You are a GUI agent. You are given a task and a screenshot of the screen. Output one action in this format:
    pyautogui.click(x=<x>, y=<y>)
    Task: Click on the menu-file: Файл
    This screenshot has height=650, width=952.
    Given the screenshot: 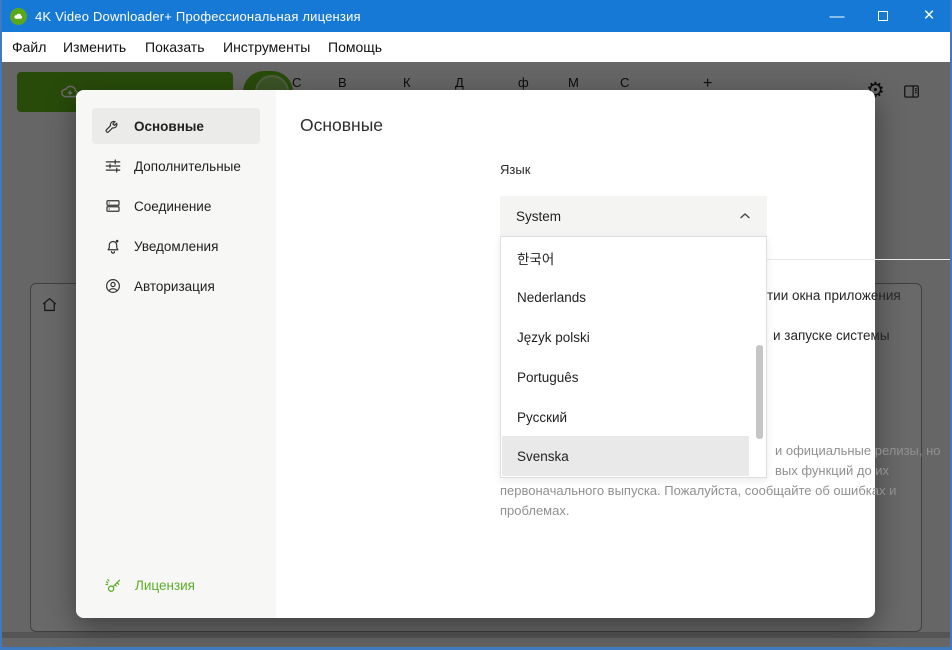 What is the action you would take?
    pyautogui.click(x=29, y=47)
    